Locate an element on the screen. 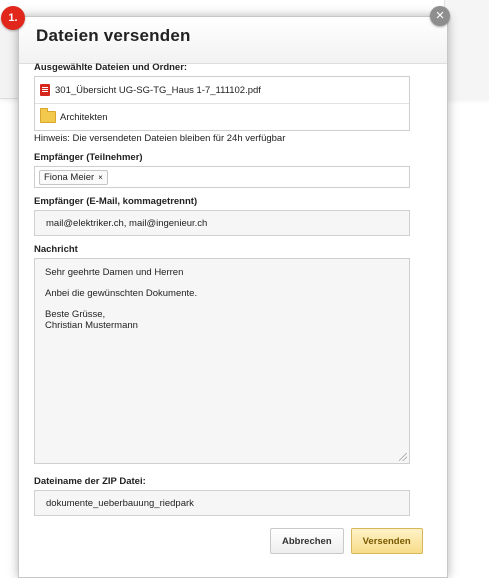 This screenshot has height=578, width=489. folder-item: Architekten is located at coordinates (222, 116).